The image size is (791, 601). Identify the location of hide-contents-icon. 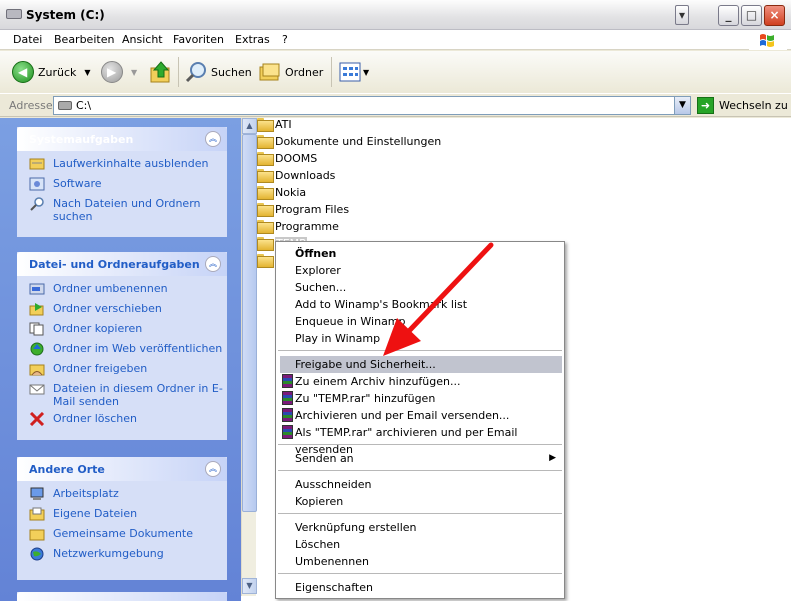
(37, 164).